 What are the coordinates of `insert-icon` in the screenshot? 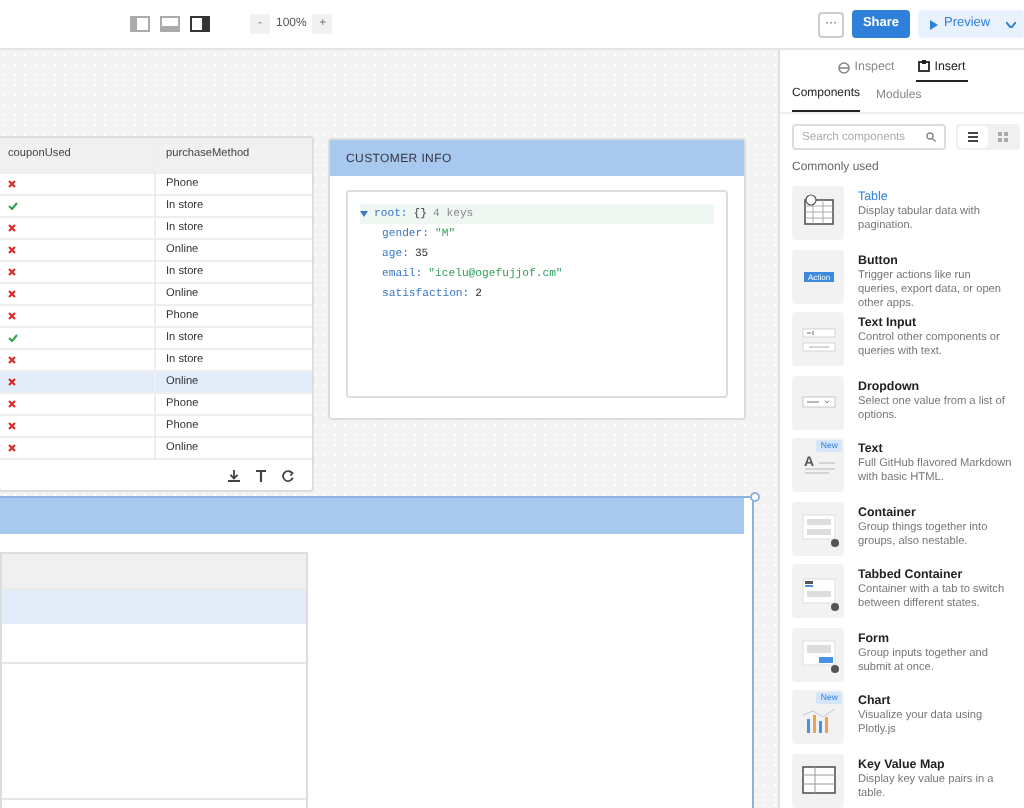 It's located at (924, 66).